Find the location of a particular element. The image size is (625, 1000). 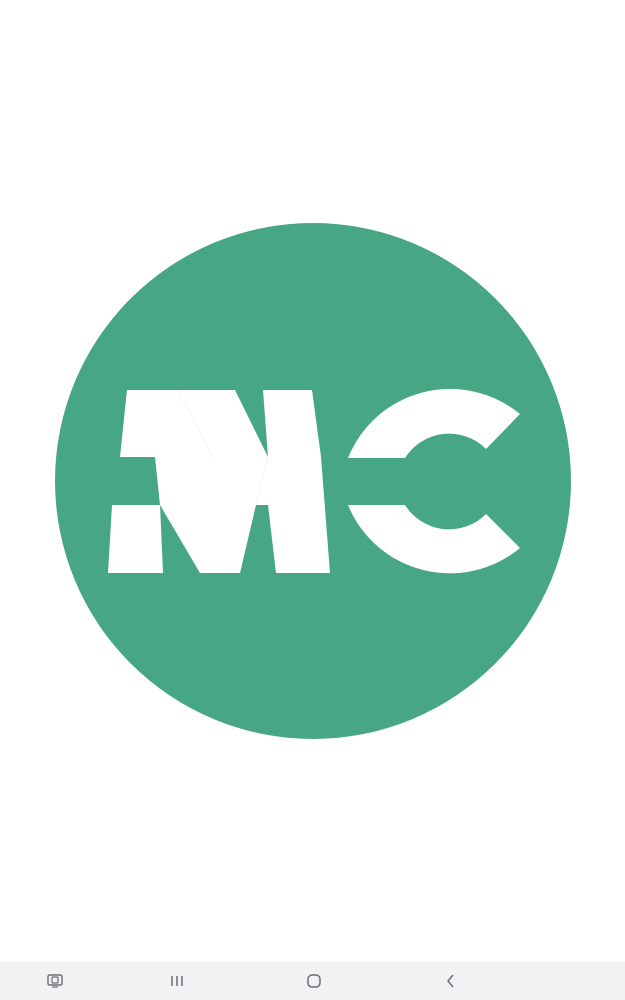

home-icon is located at coordinates (314, 981).